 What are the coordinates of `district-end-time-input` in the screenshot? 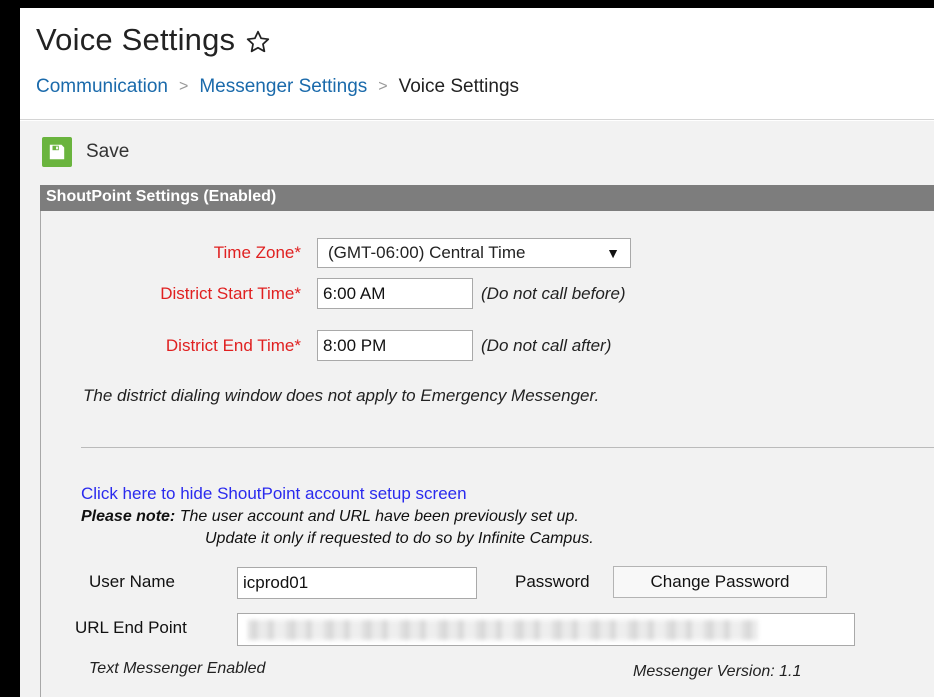 It's located at (395, 345).